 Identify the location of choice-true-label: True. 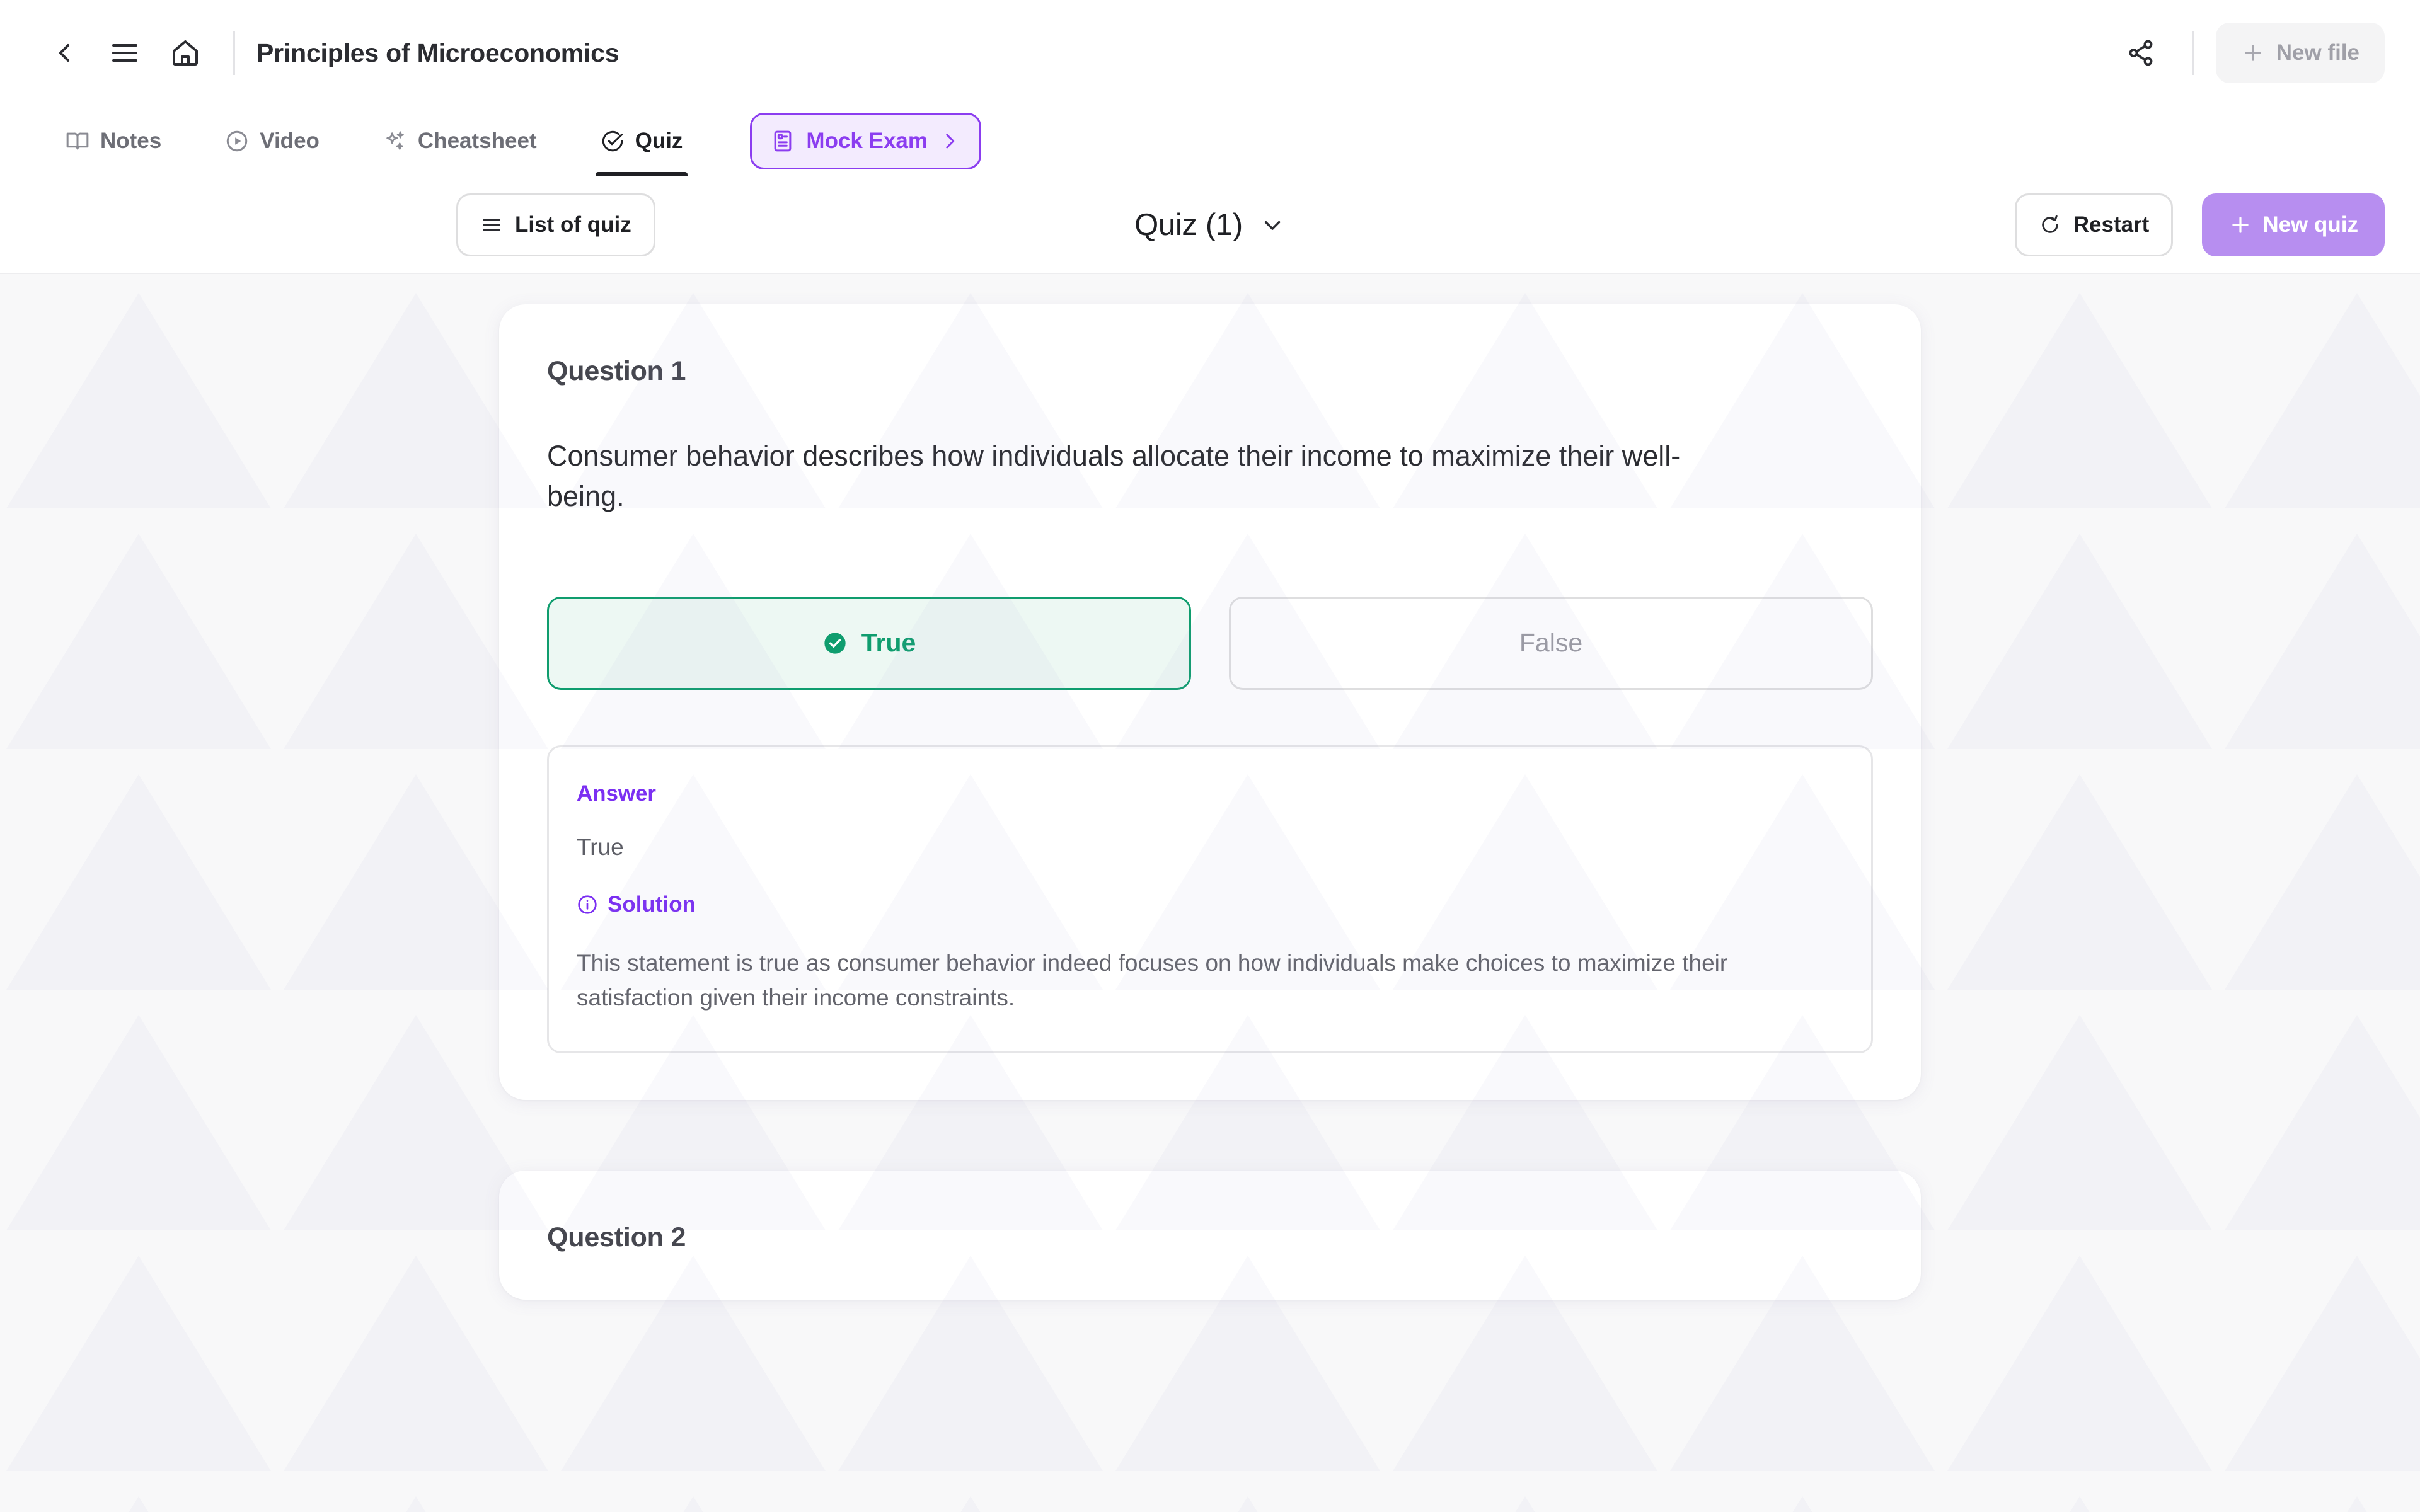
(889, 643).